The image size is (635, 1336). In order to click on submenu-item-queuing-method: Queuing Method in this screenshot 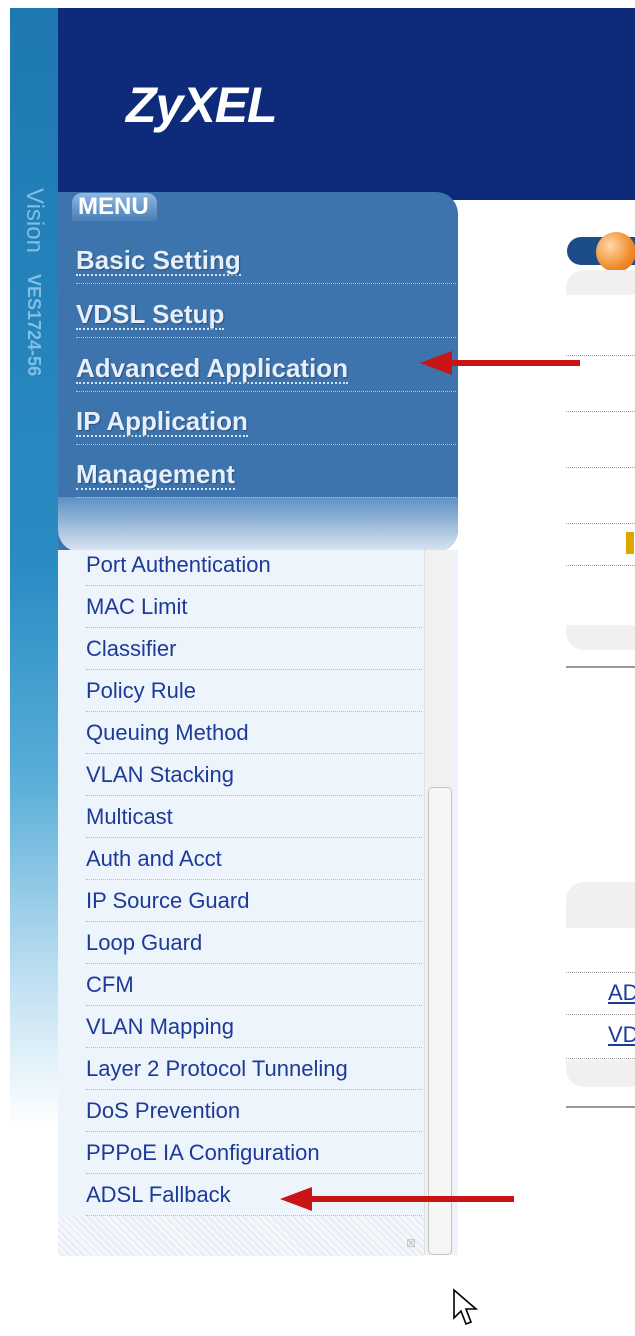, I will do `click(254, 733)`.